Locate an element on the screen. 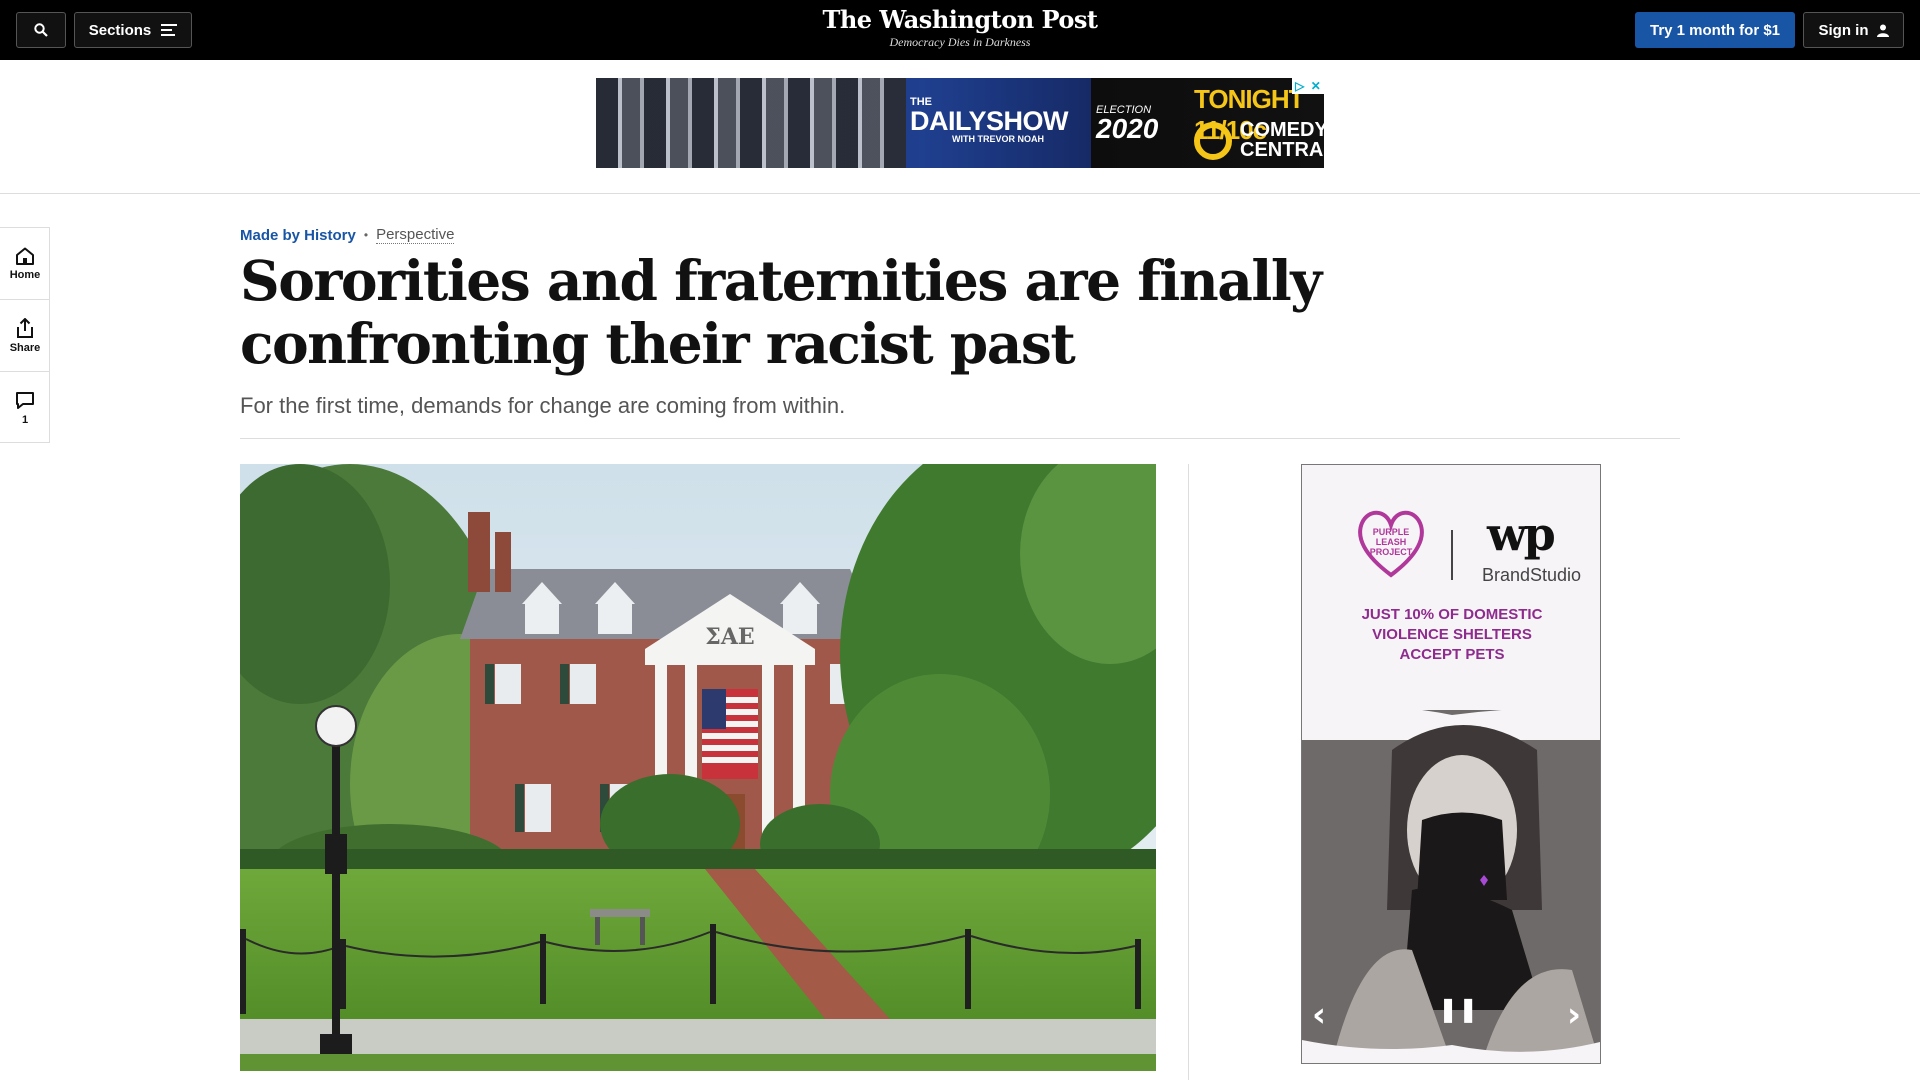  ad-close-icon: ✕ is located at coordinates (1316, 86).